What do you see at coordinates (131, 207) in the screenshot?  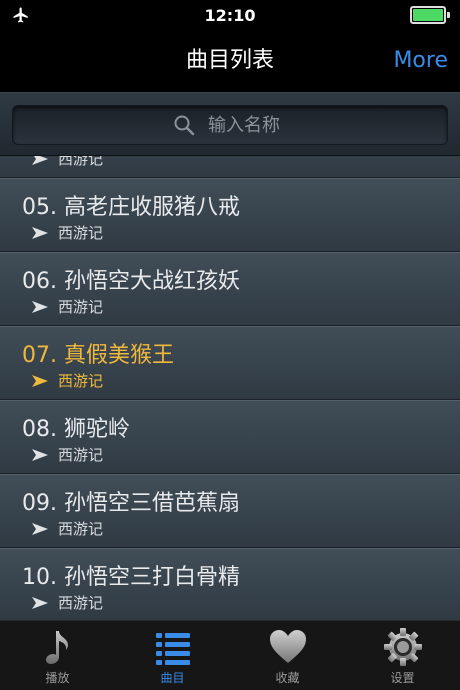 I see `track-title: 05. 高老庄收服猪八戒` at bounding box center [131, 207].